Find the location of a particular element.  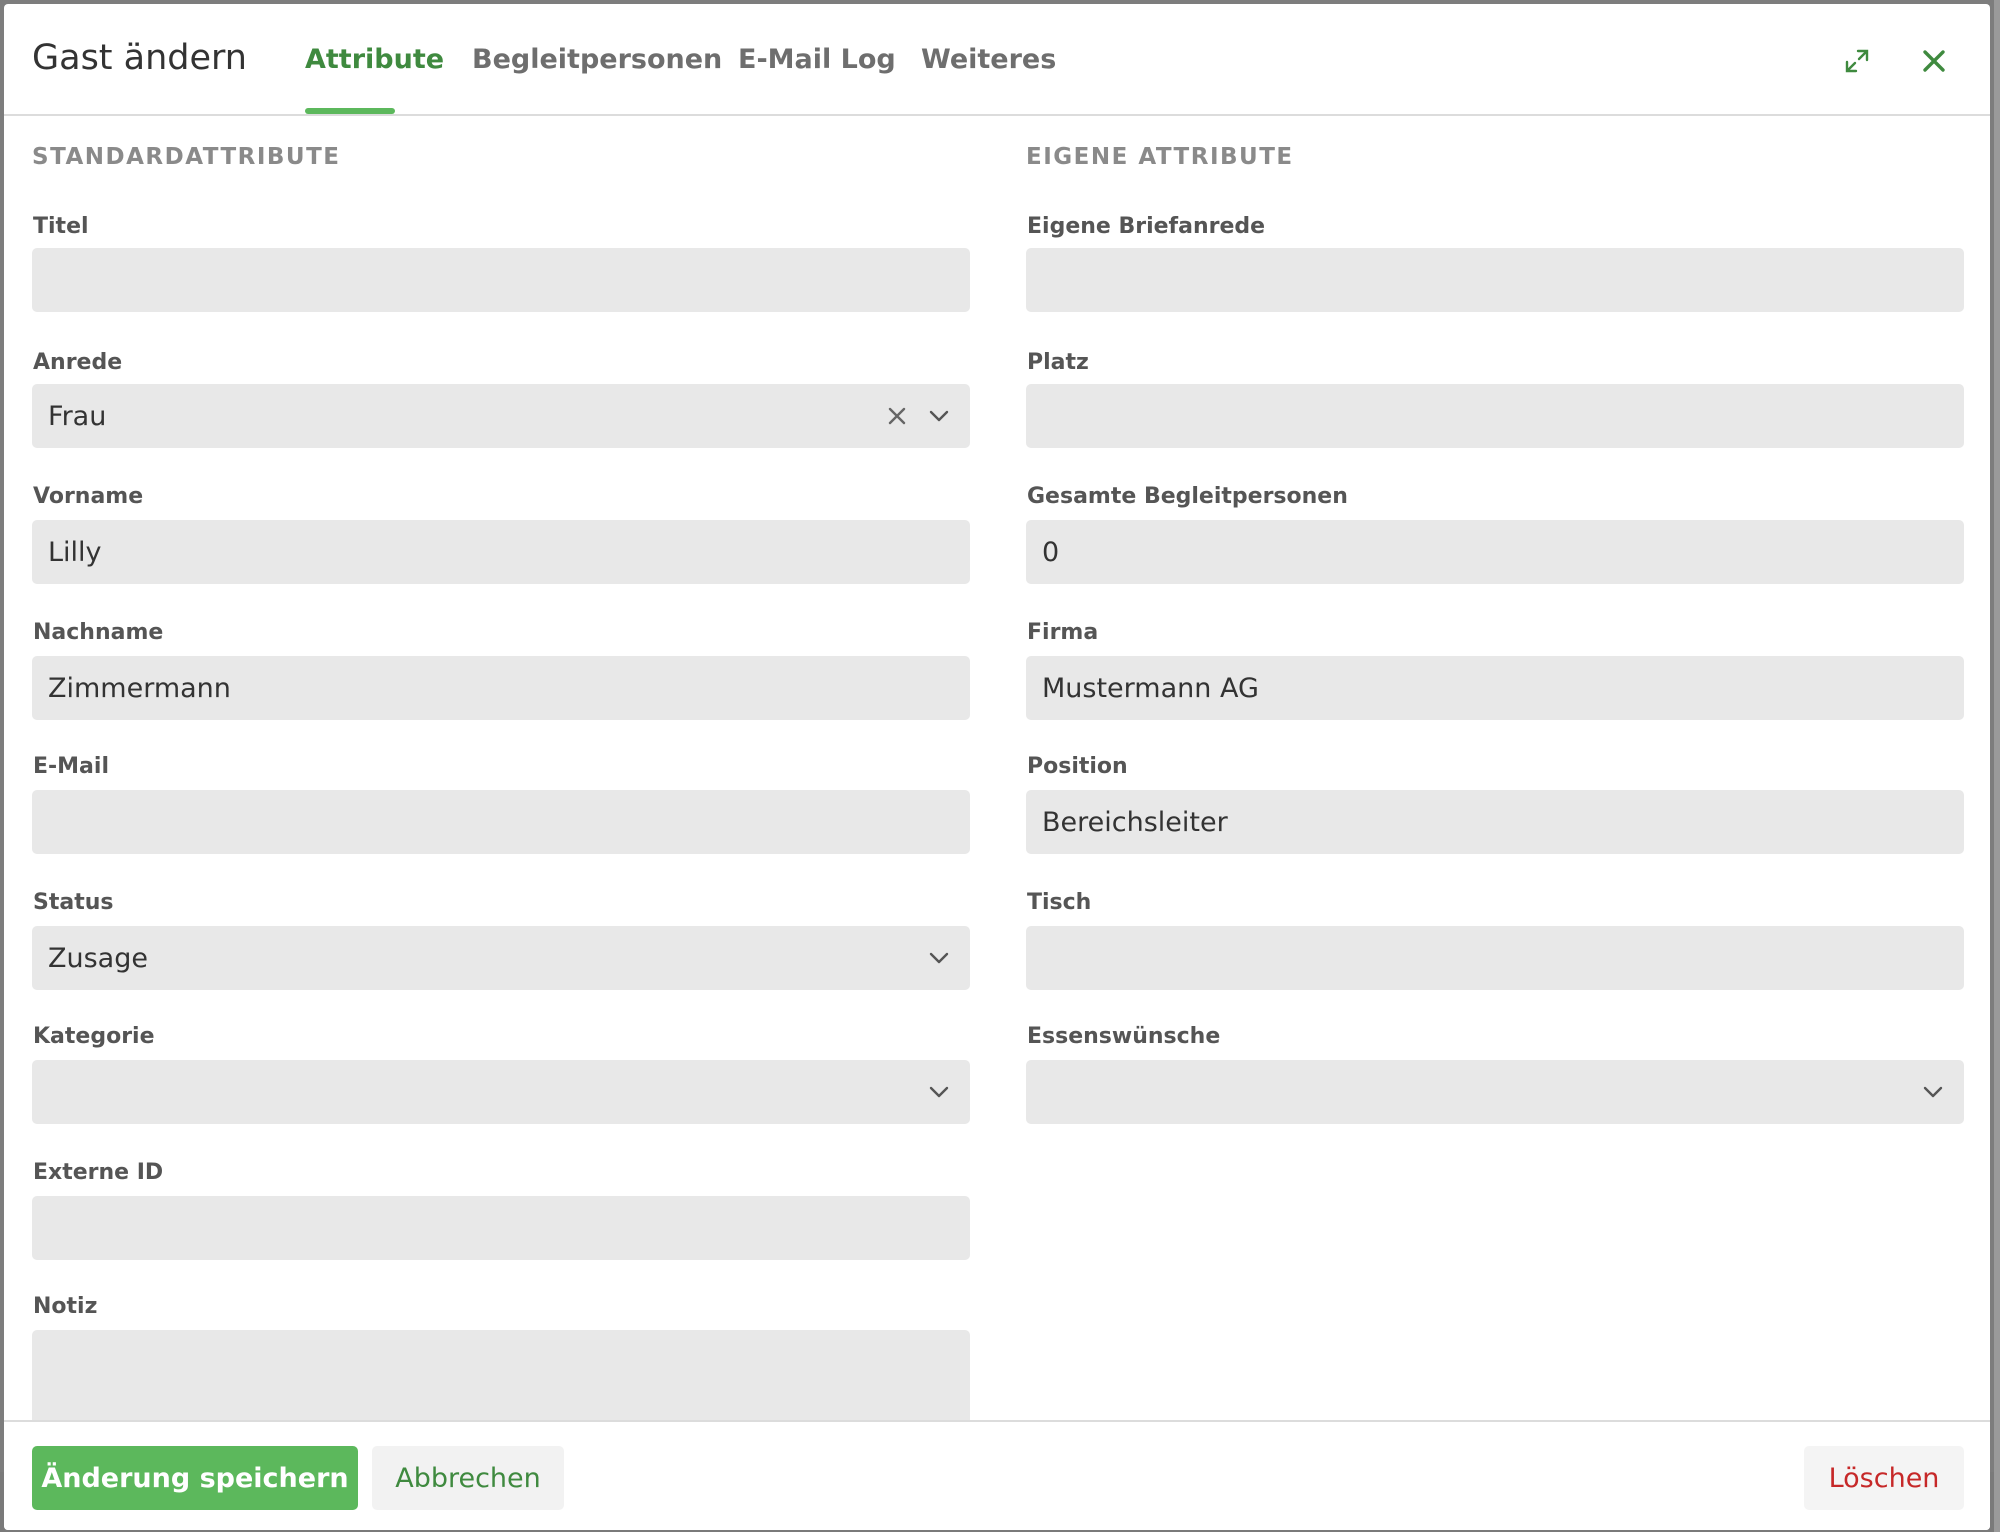

status-select: Zusage is located at coordinates (501, 958).